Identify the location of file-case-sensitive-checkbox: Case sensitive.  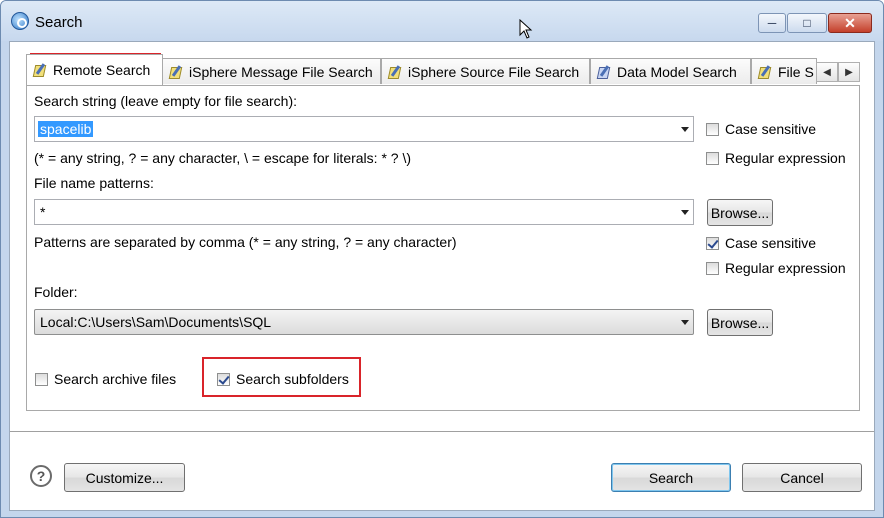
(761, 243).